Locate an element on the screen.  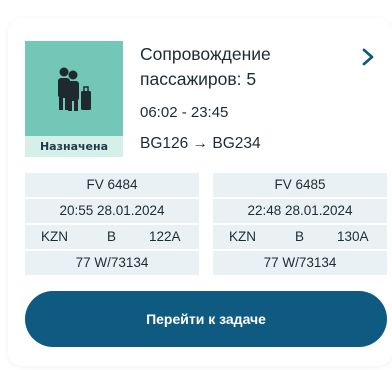
task-title: Сопровождение пассажиров: 5 is located at coordinates (205, 66).